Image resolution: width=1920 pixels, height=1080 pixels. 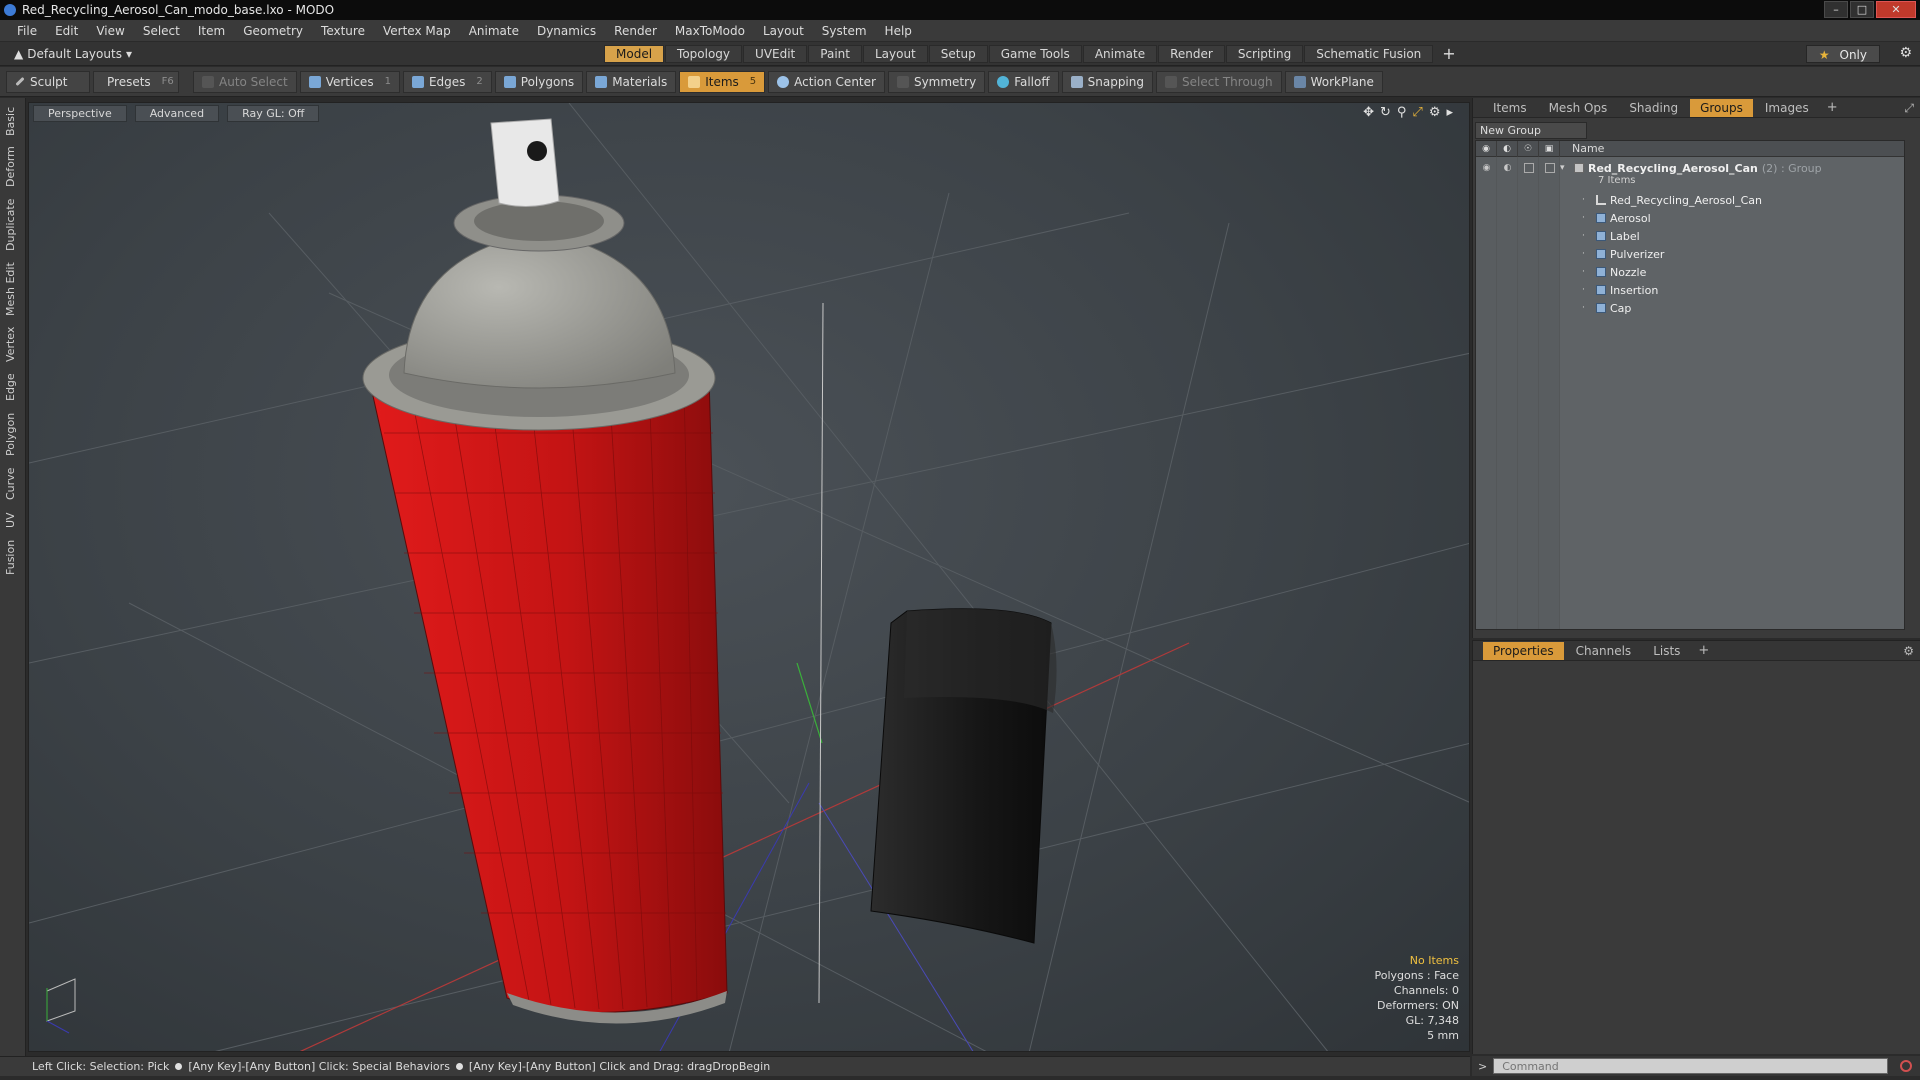 I want to click on eye-icon: ◉, so click(x=1486, y=168).